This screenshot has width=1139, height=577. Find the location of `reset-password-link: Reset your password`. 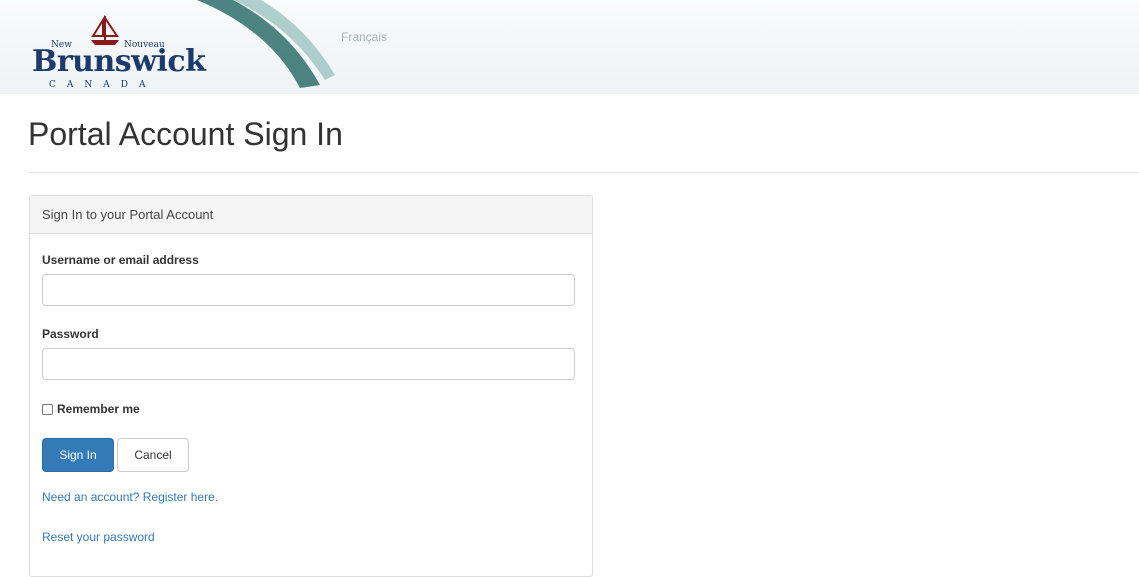

reset-password-link: Reset your password is located at coordinates (98, 537).